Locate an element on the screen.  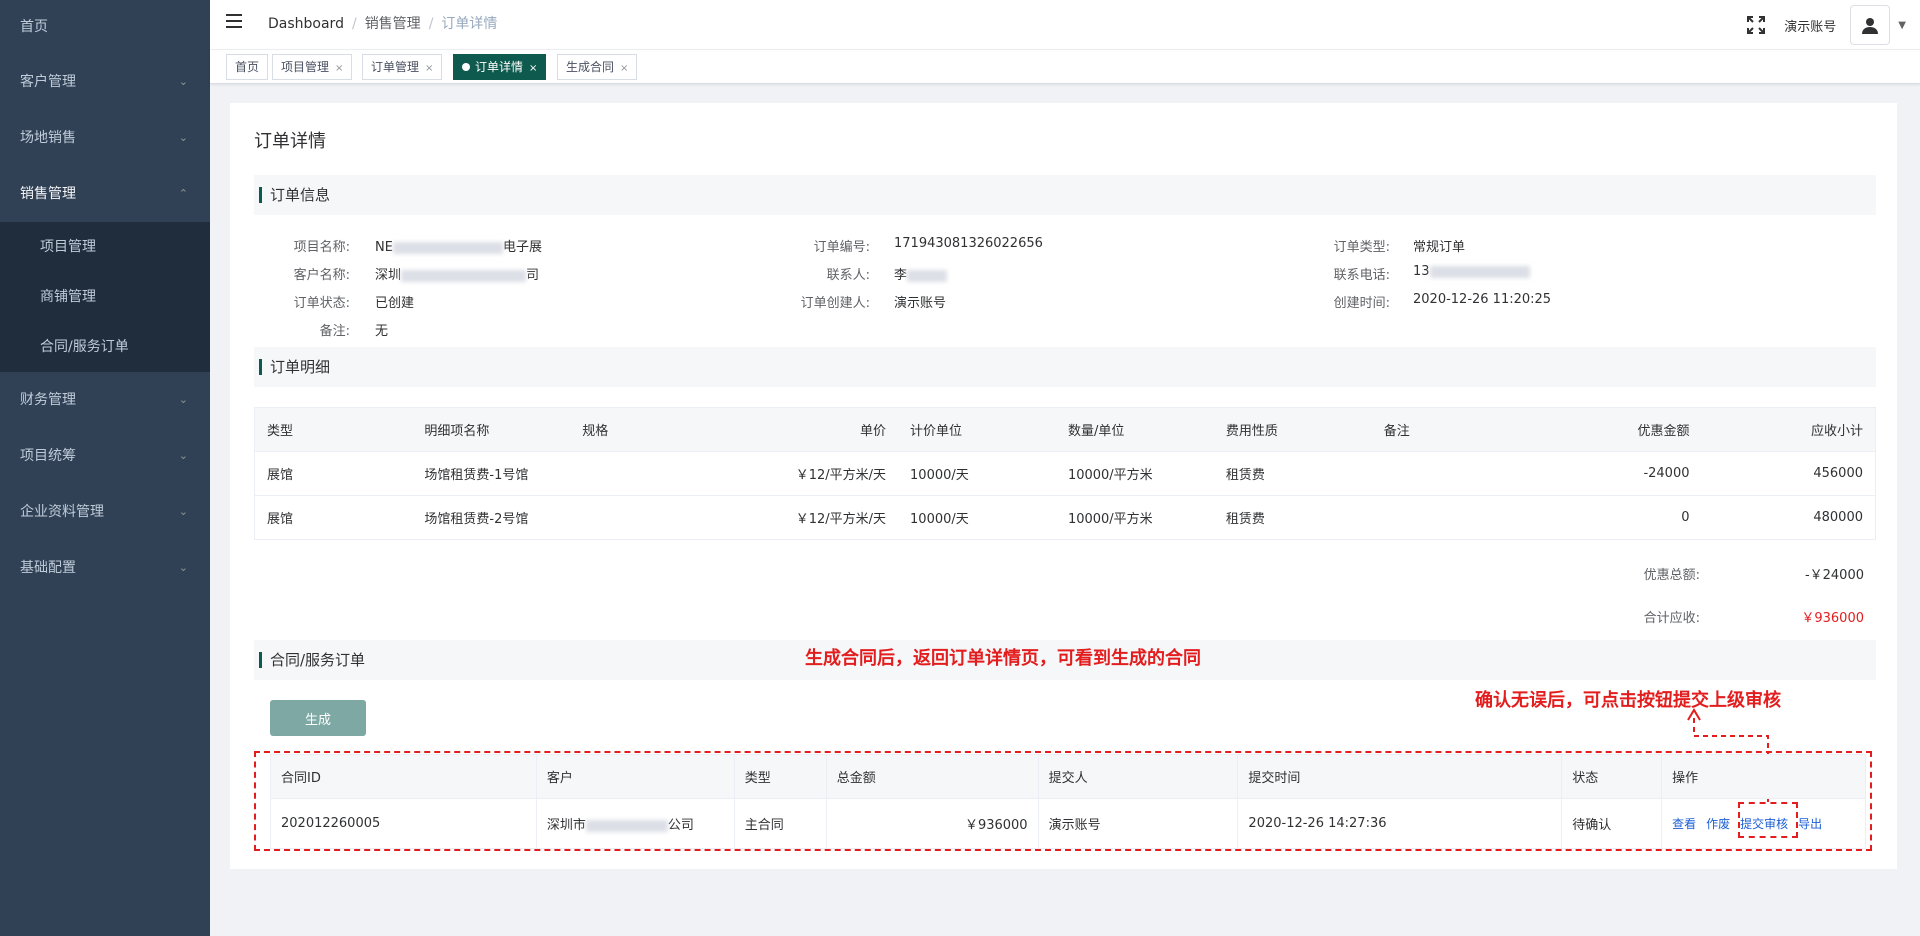
sidebar-item-finance: 财务管理 ⌄ is located at coordinates (105, 400).